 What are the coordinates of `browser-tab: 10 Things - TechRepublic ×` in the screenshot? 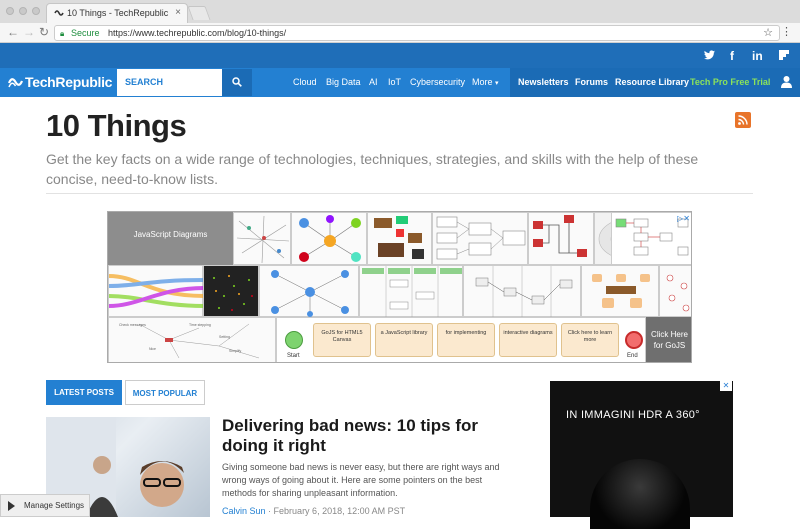 It's located at (117, 13).